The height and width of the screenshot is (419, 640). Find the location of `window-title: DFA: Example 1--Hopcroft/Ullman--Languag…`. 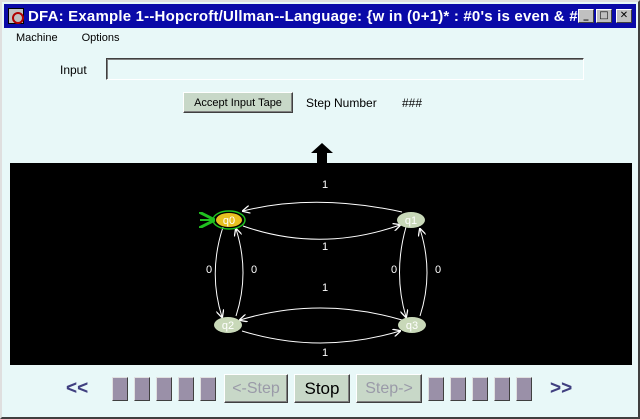

window-title: DFA: Example 1--Hopcroft/Ullman--Languag… is located at coordinates (303, 16).